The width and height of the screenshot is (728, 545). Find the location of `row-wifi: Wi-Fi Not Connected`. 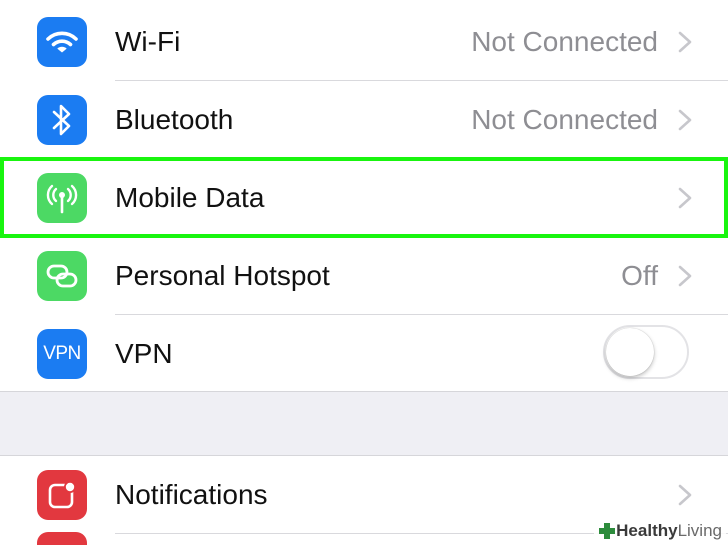

row-wifi: Wi-Fi Not Connected is located at coordinates (364, 42).